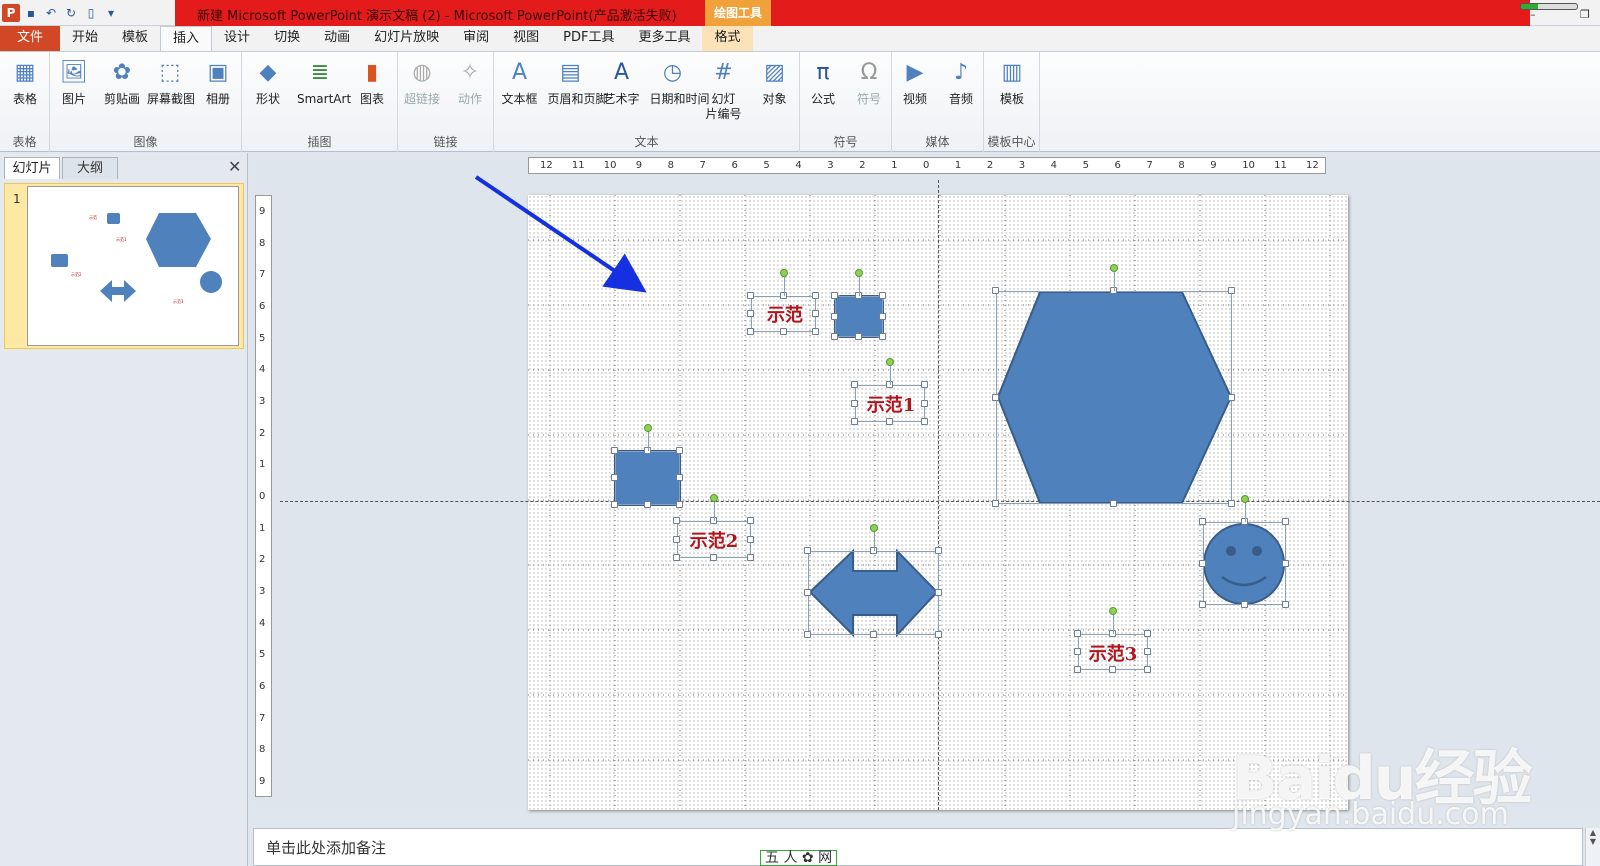 The image size is (1600, 866). Describe the element at coordinates (588, 38) in the screenshot. I see `tab-10: PDF工具` at that location.